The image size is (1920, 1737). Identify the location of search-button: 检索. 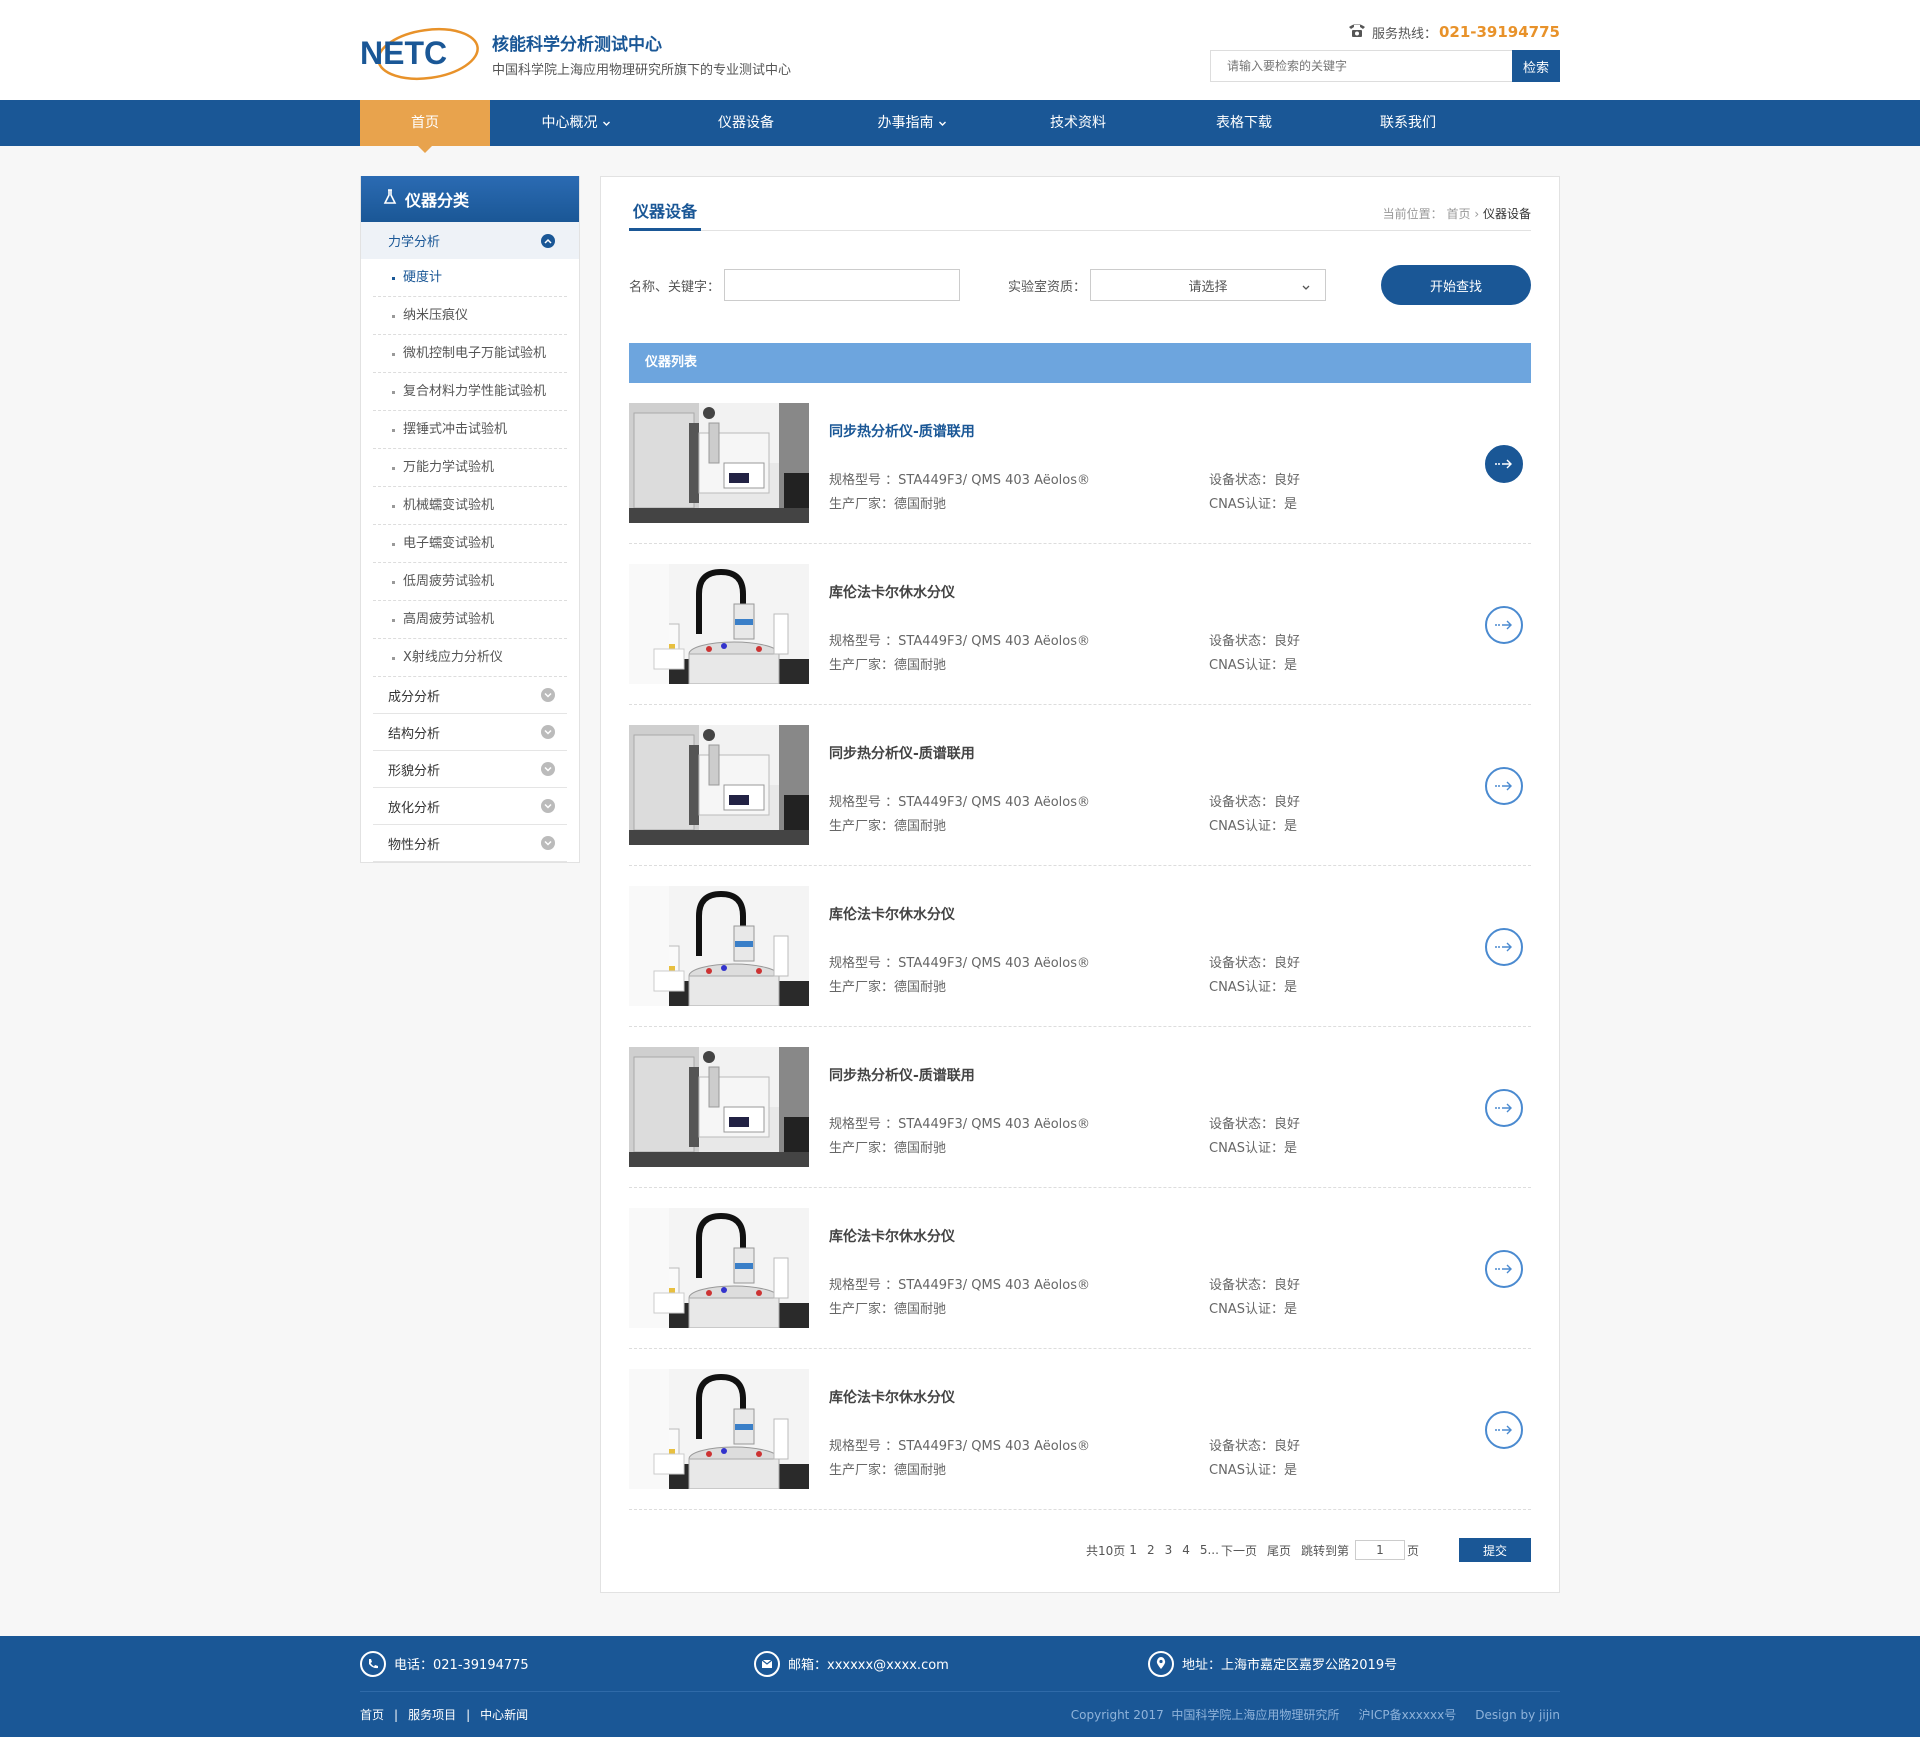
(1536, 66).